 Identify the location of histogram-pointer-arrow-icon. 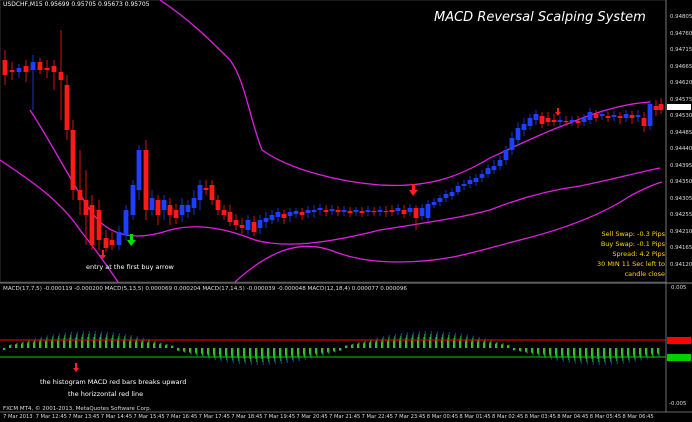
(76, 367).